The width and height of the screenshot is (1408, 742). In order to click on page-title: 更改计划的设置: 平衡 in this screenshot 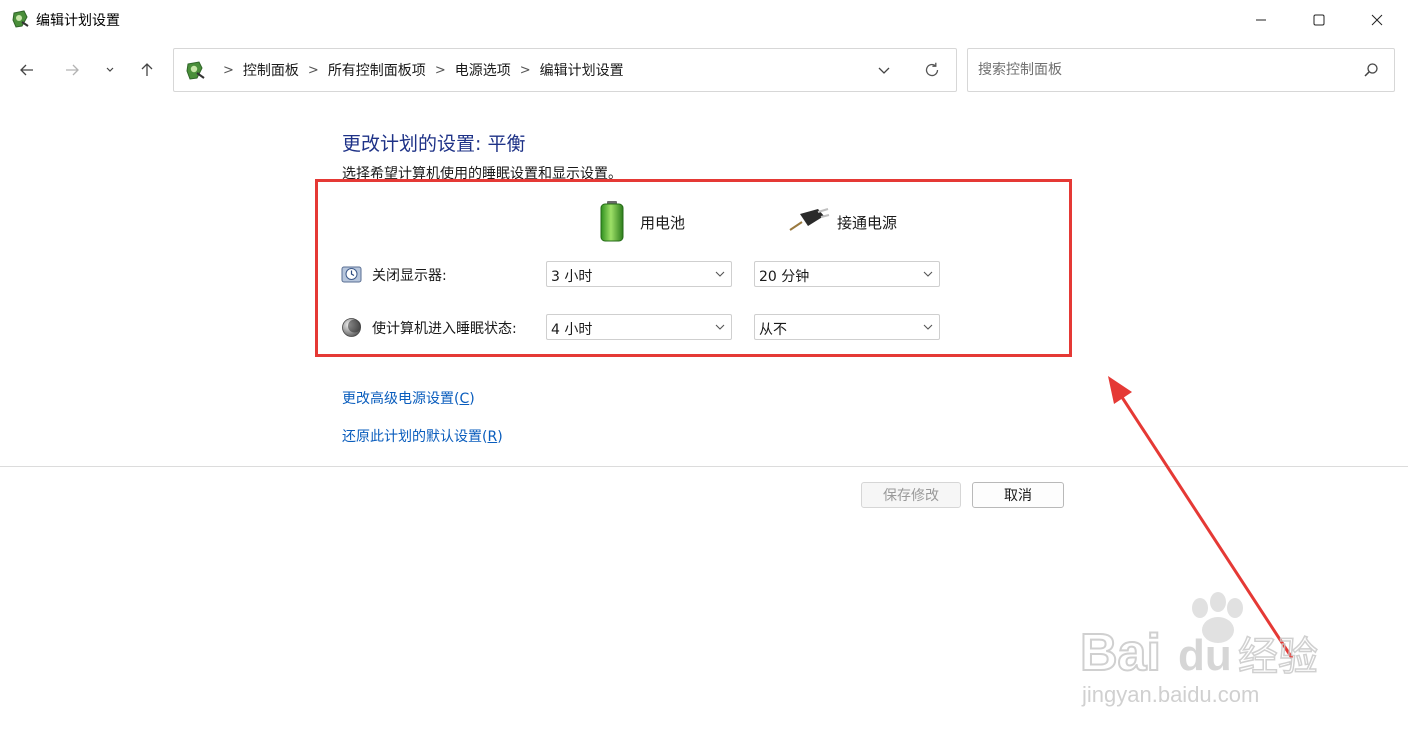, I will do `click(434, 144)`.